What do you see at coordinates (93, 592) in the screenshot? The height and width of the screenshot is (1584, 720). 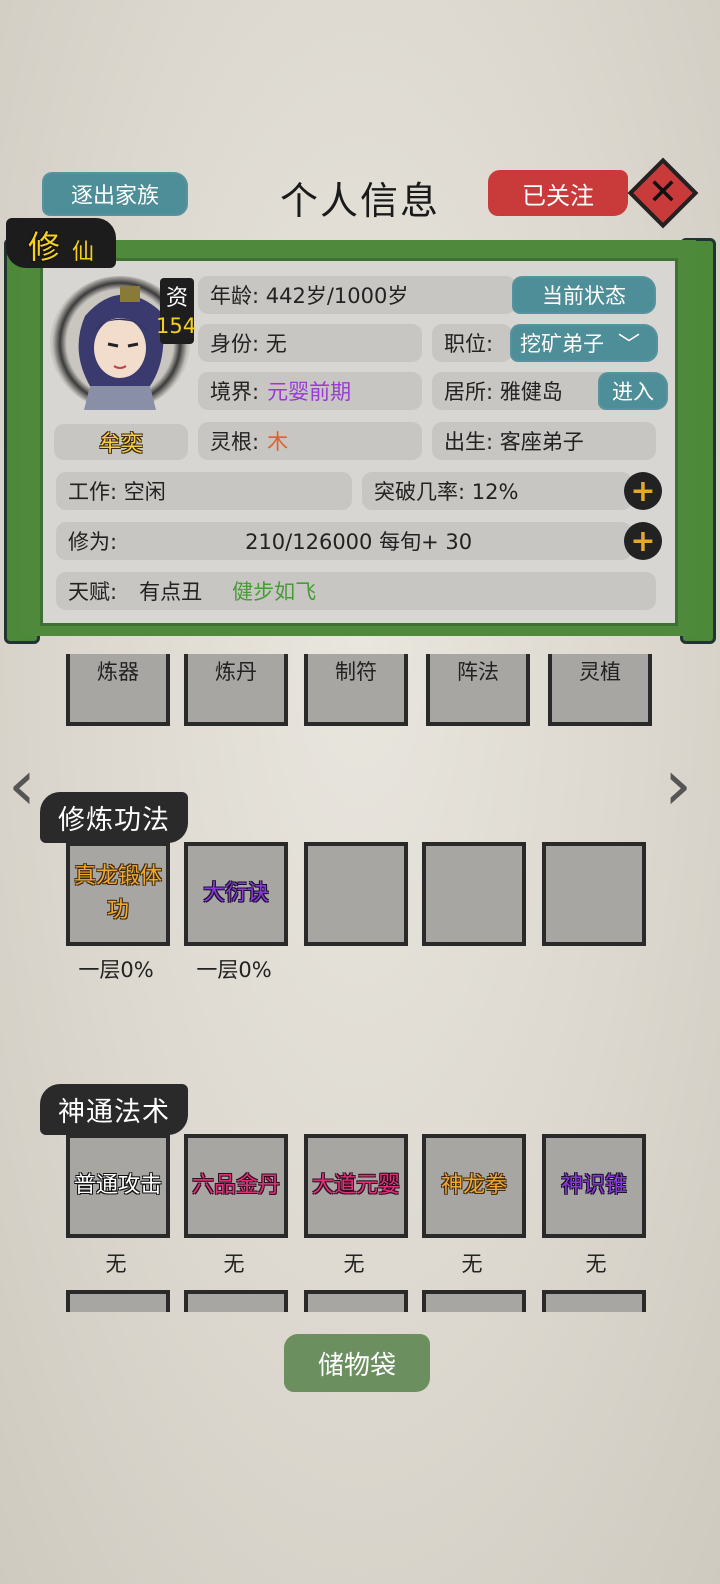 I see `talent-label: 天赋:` at bounding box center [93, 592].